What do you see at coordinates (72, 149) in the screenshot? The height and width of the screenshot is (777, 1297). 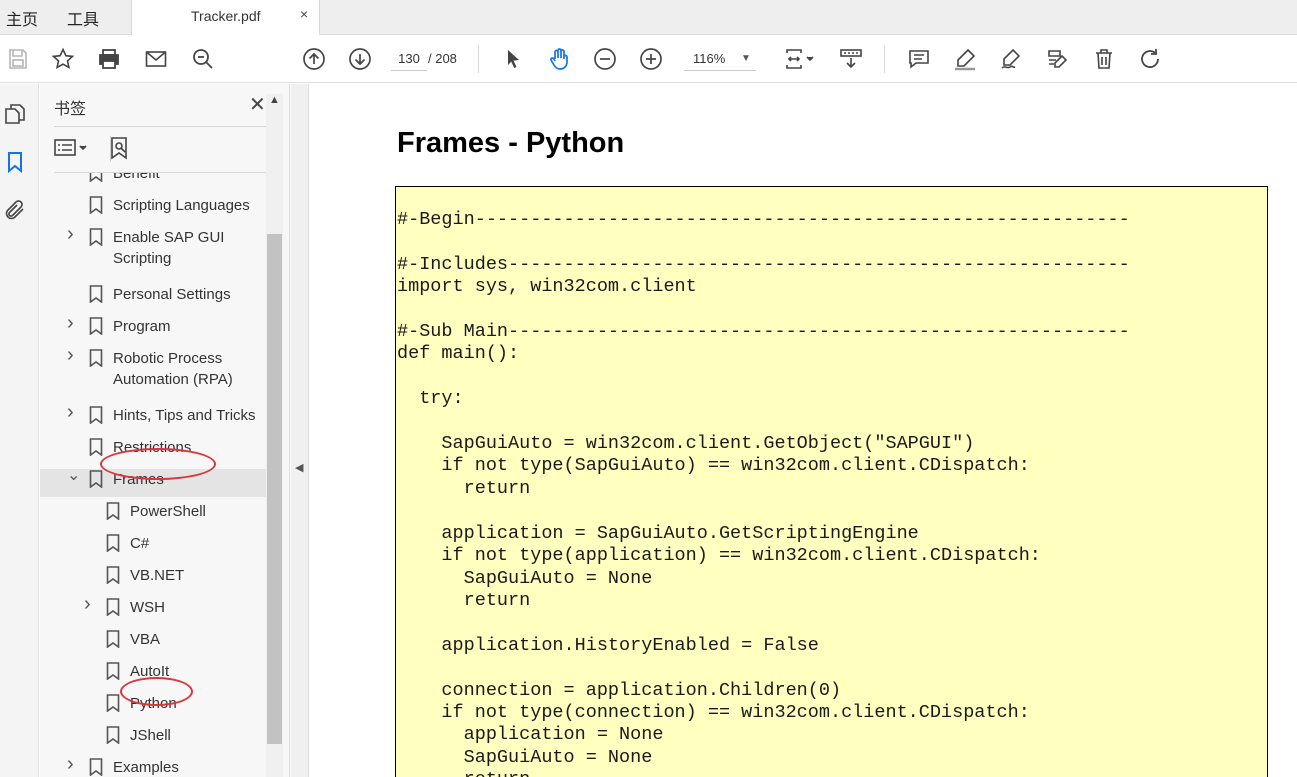 I see `bookmark-options-icon` at bounding box center [72, 149].